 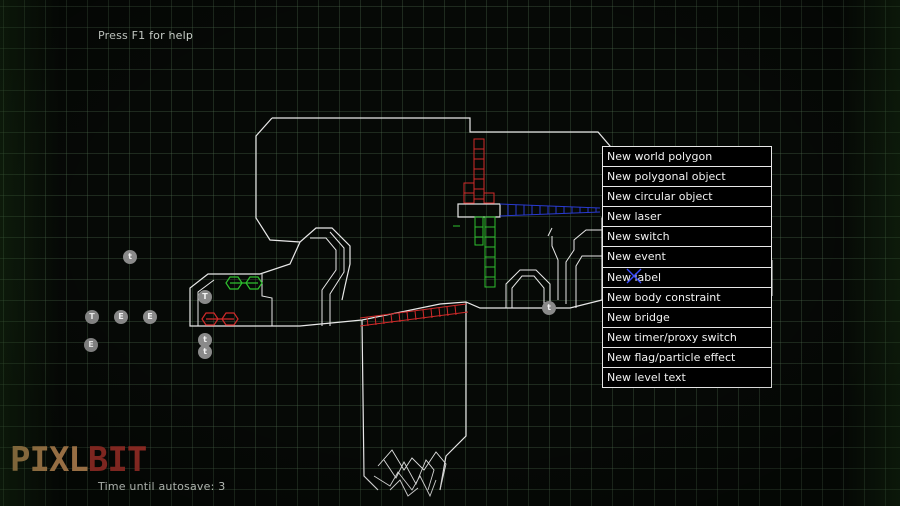 What do you see at coordinates (414, 396) in the screenshot?
I see `shaft-outline` at bounding box center [414, 396].